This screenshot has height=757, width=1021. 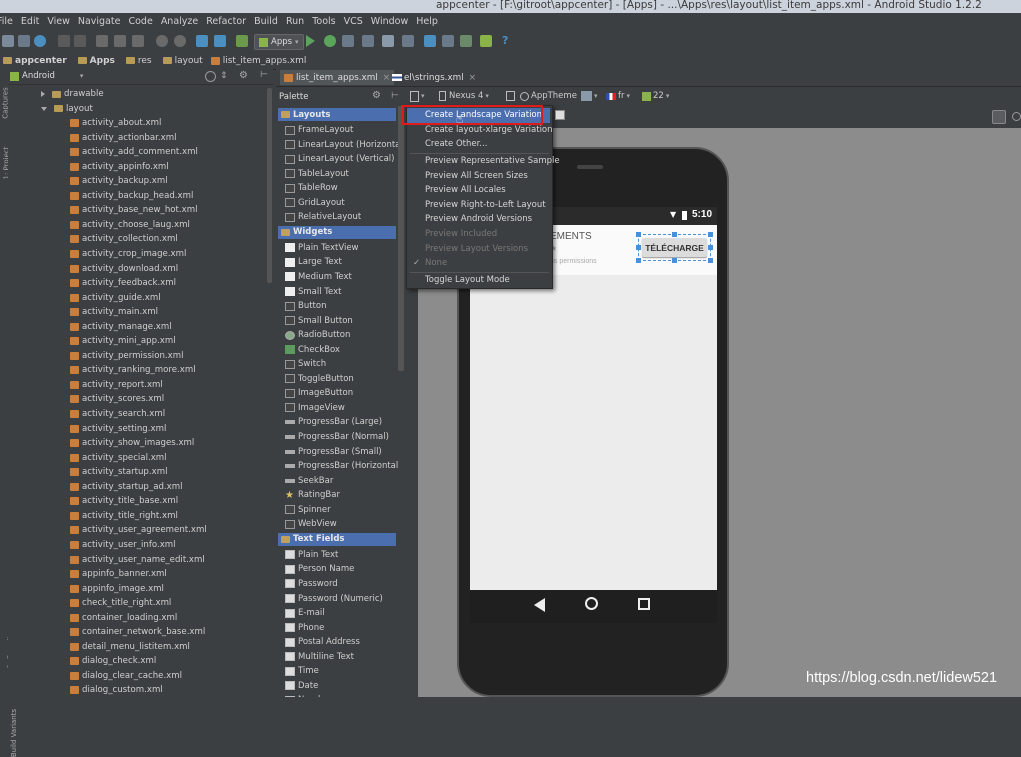 What do you see at coordinates (341, 145) in the screenshot?
I see `palette-item: LinearLayout (Horizontal)` at bounding box center [341, 145].